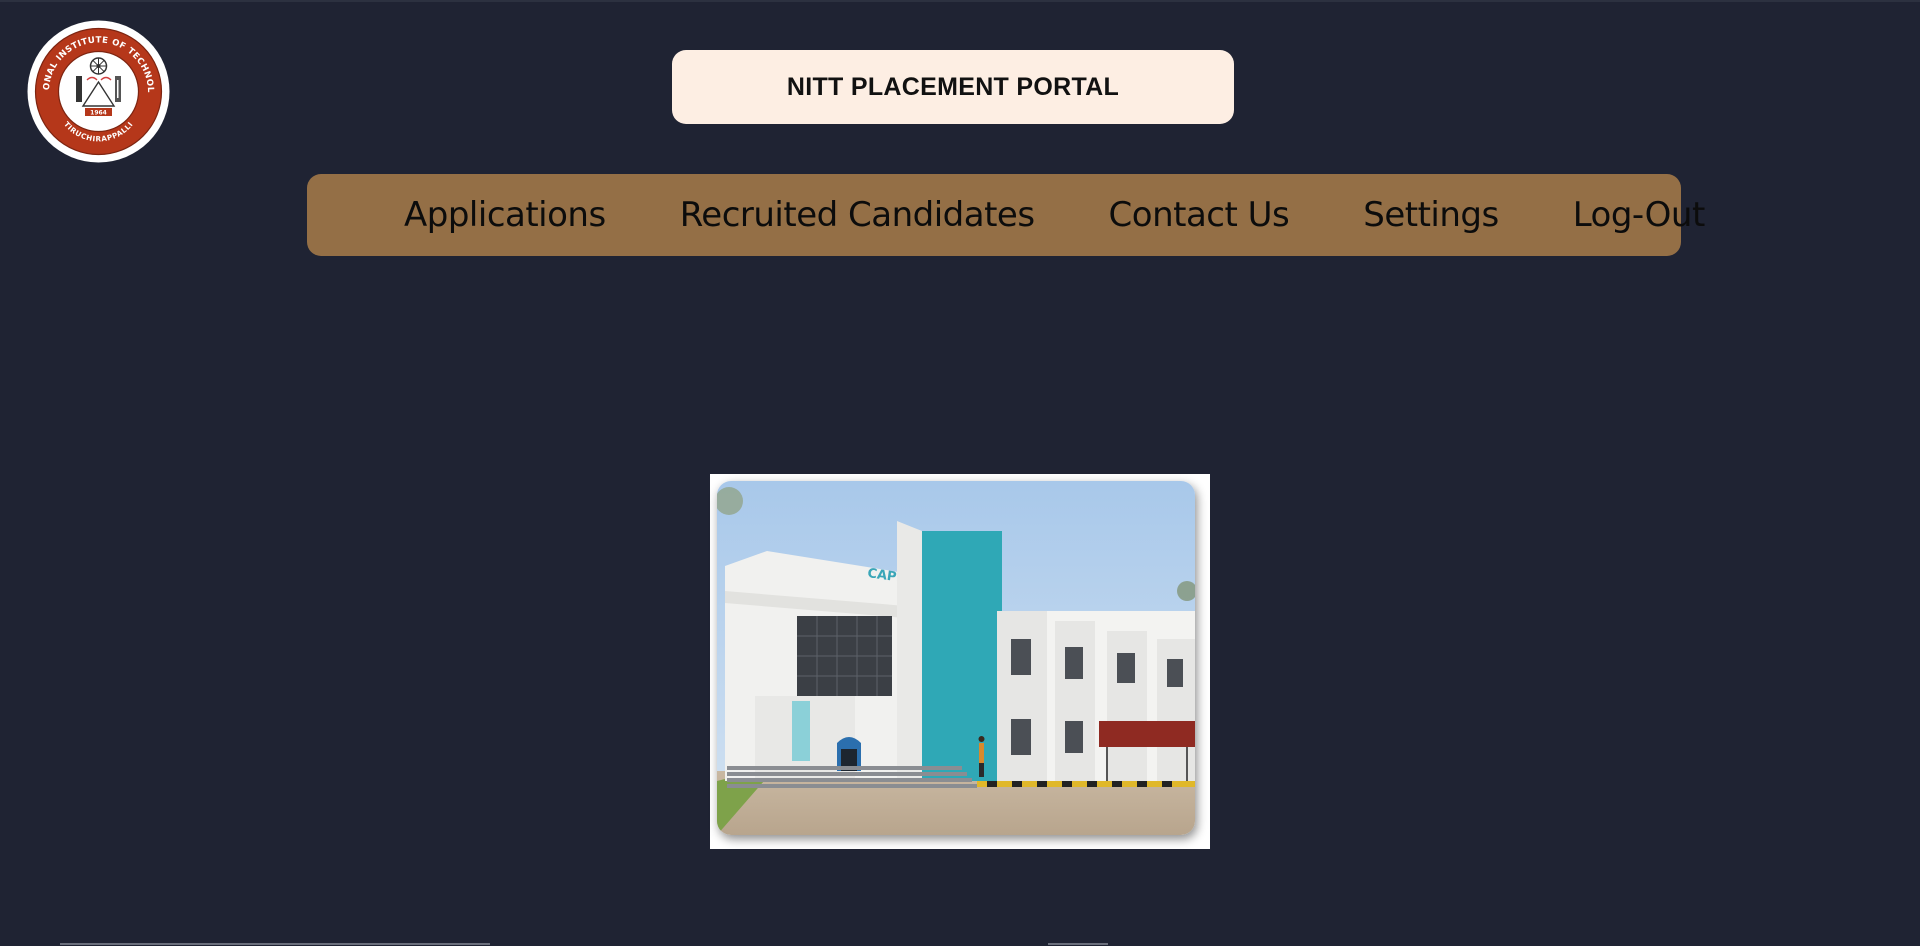 The width and height of the screenshot is (1920, 946). I want to click on svg-text: 1964, so click(98, 113).